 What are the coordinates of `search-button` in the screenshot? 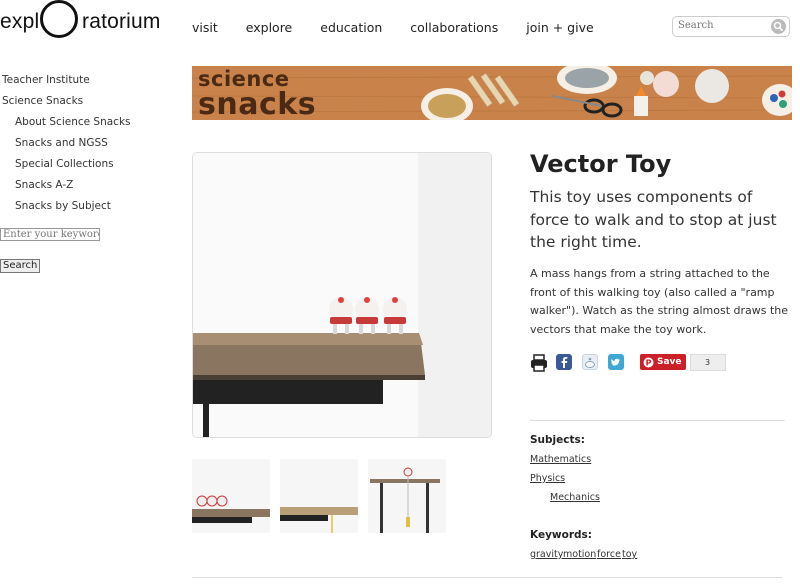 It's located at (778, 26).